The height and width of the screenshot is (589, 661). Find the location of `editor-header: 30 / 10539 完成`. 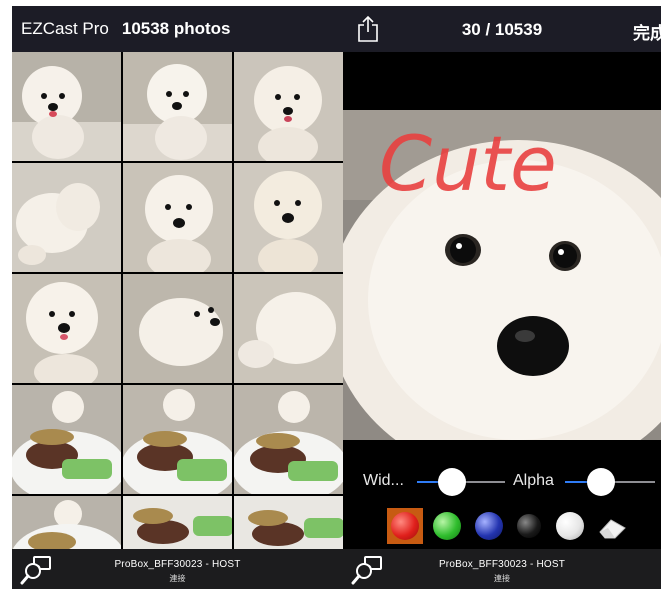

editor-header: 30 / 10539 完成 is located at coordinates (502, 29).